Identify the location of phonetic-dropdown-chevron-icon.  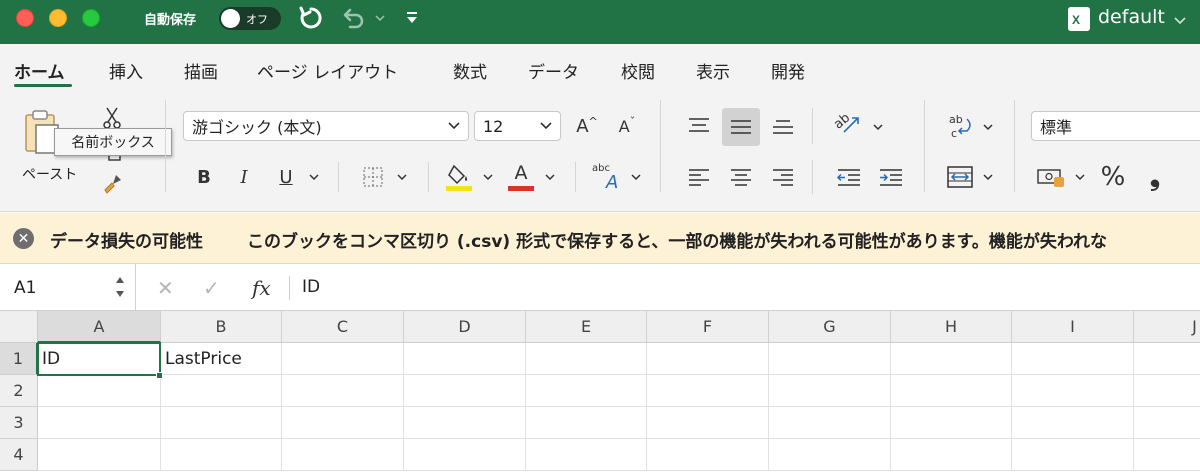
(636, 177).